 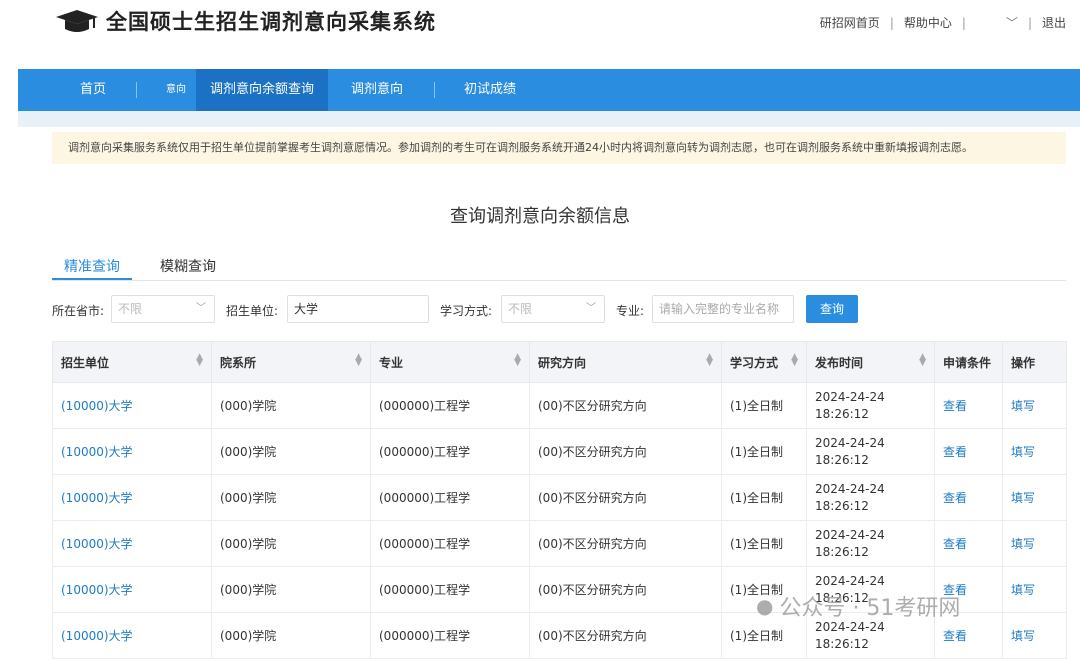 What do you see at coordinates (630, 311) in the screenshot?
I see `major-label: 专业:` at bounding box center [630, 311].